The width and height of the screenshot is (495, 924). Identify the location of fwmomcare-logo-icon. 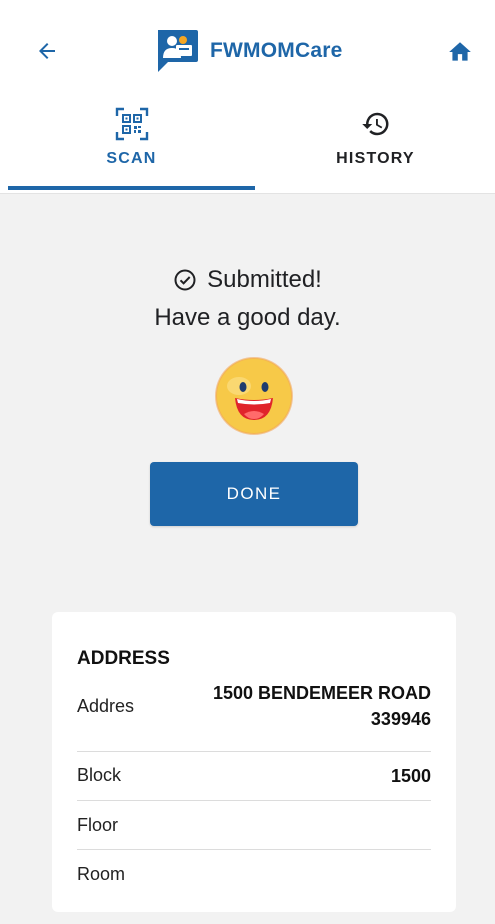
(177, 51).